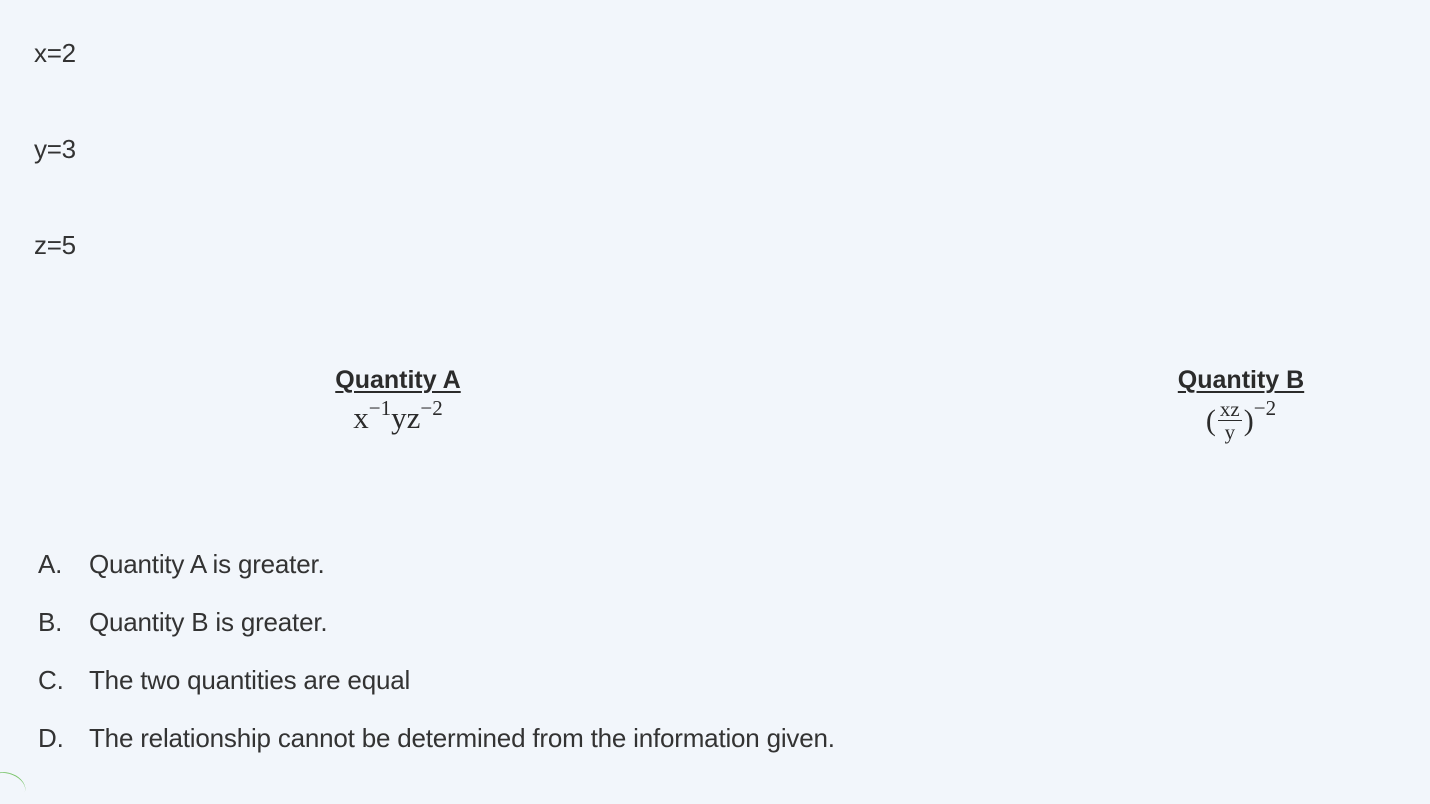 This screenshot has width=1430, height=804. What do you see at coordinates (431, 408) in the screenshot?
I see `quantity-a-z-exponent: −2` at bounding box center [431, 408].